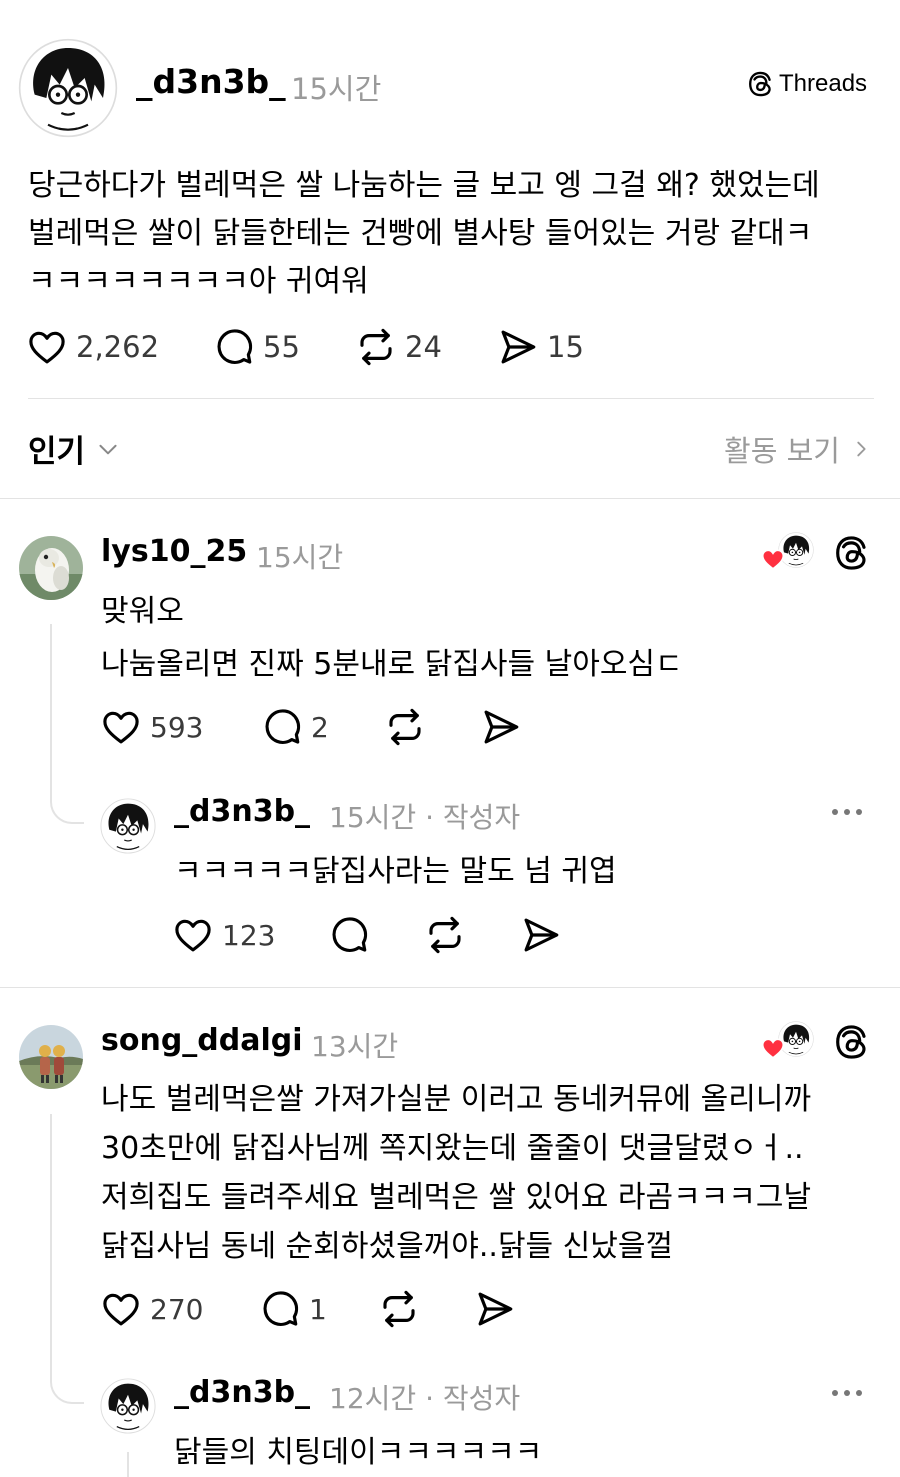 The image size is (900, 1477). I want to click on threads-brand: Threads, so click(806, 84).